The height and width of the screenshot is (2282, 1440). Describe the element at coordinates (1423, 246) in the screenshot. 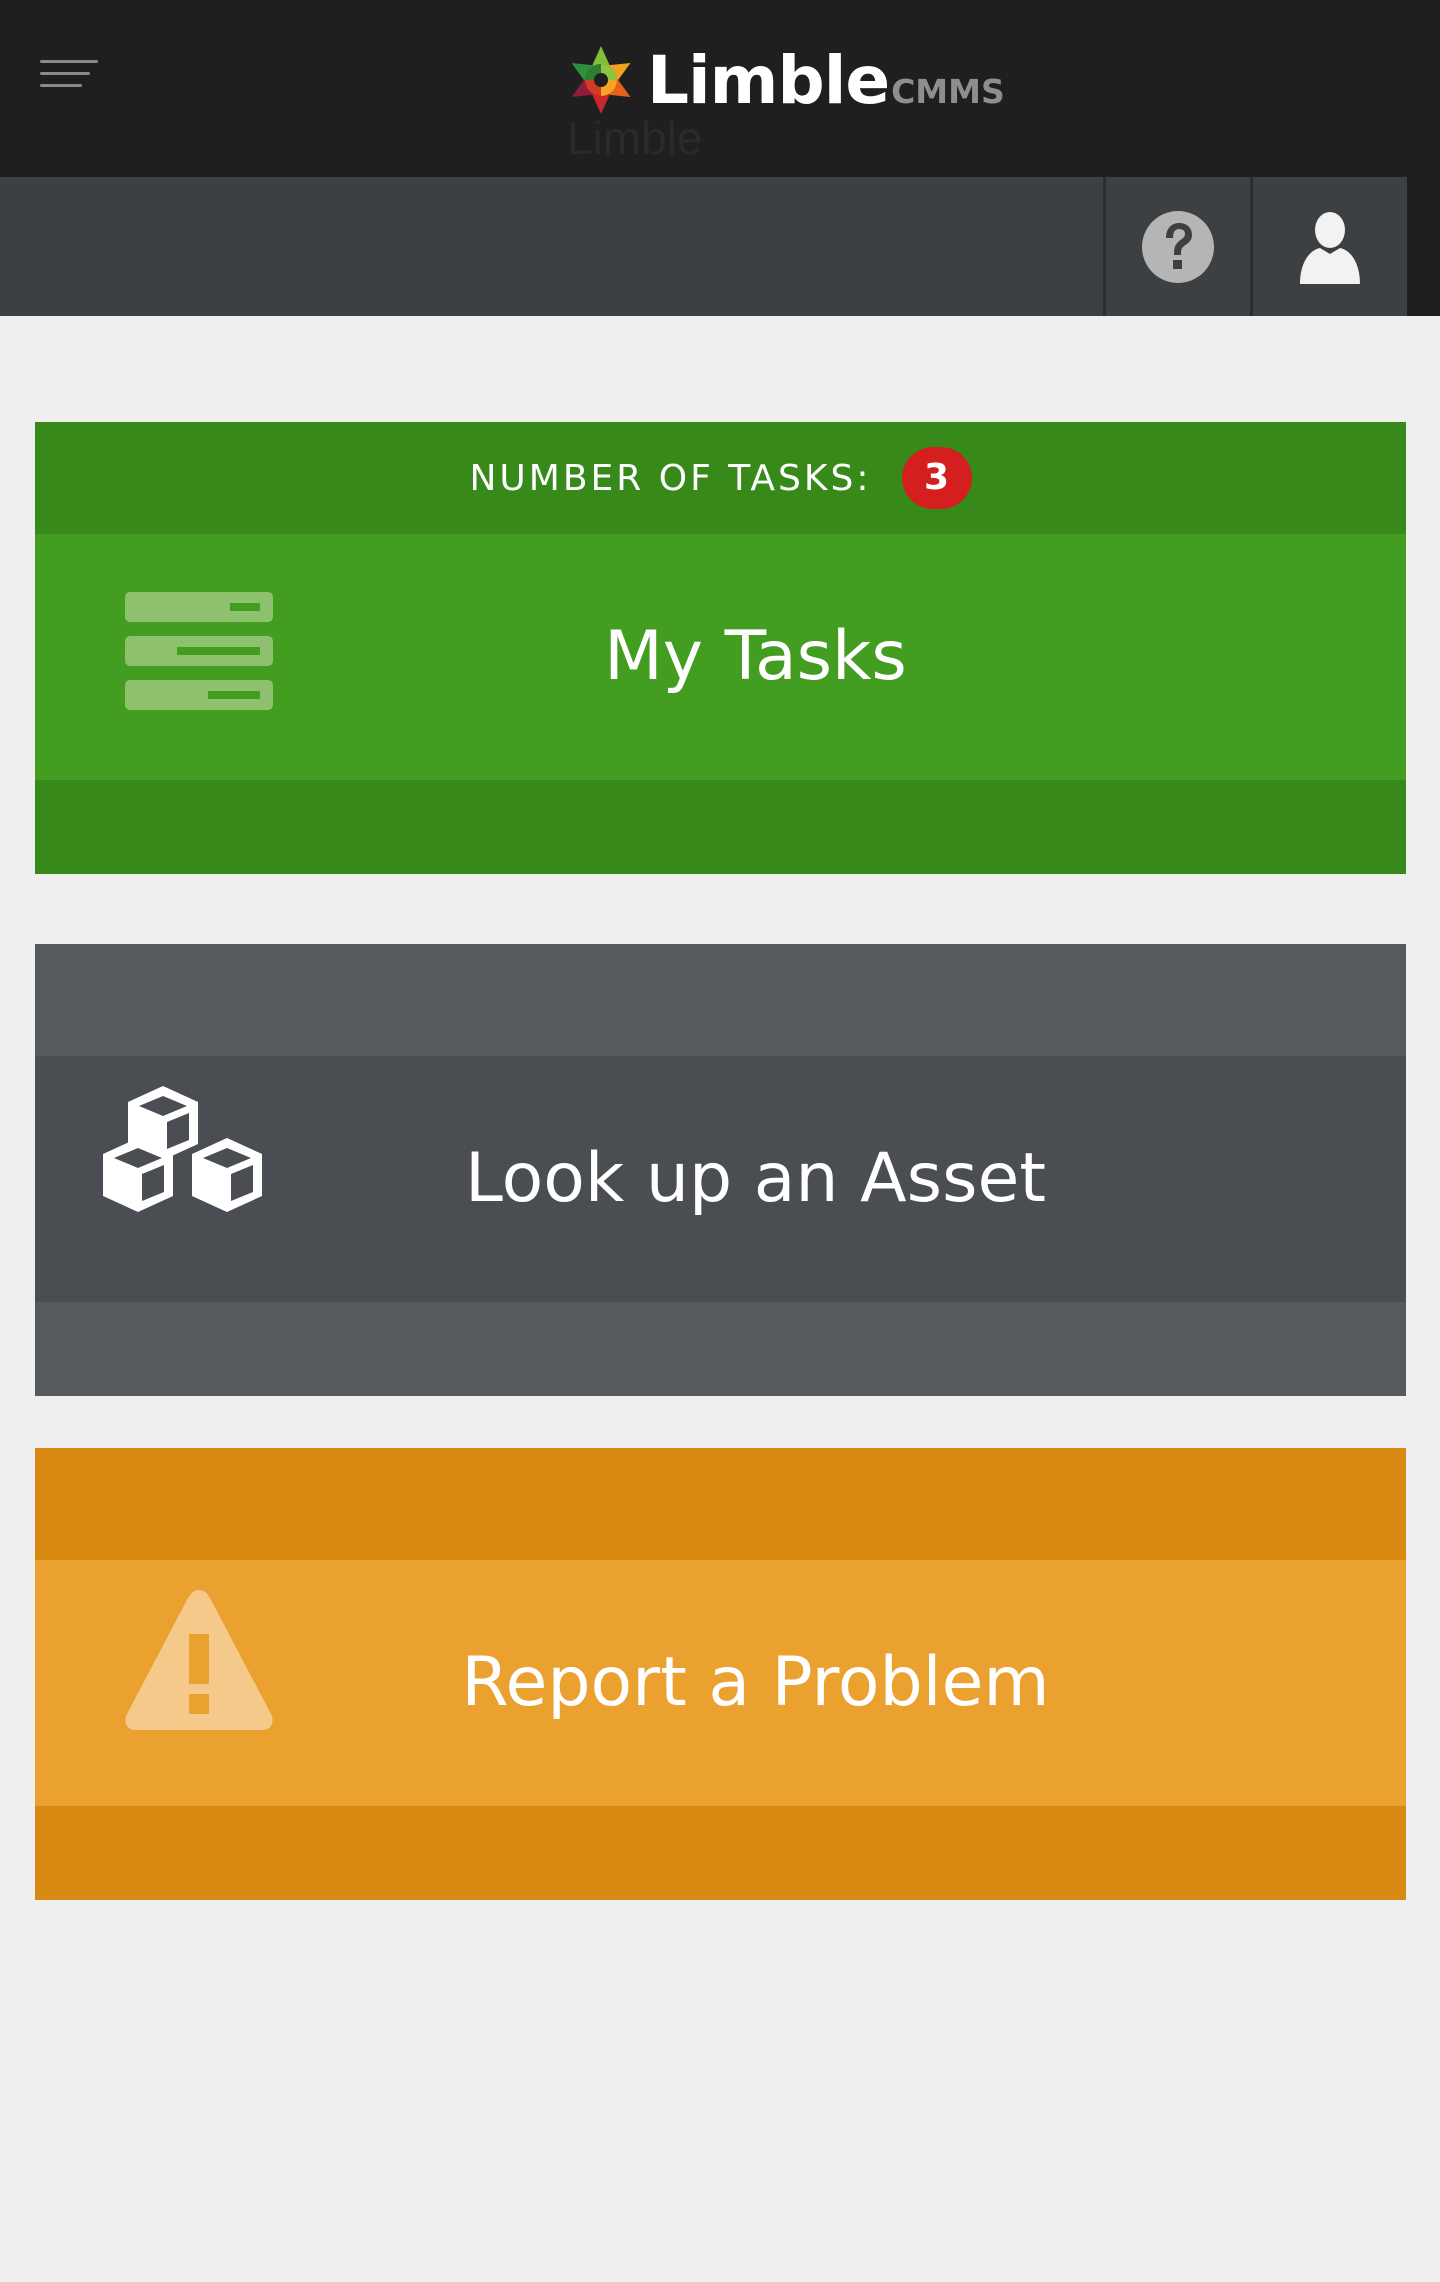

I see `toolbar-edge` at that location.